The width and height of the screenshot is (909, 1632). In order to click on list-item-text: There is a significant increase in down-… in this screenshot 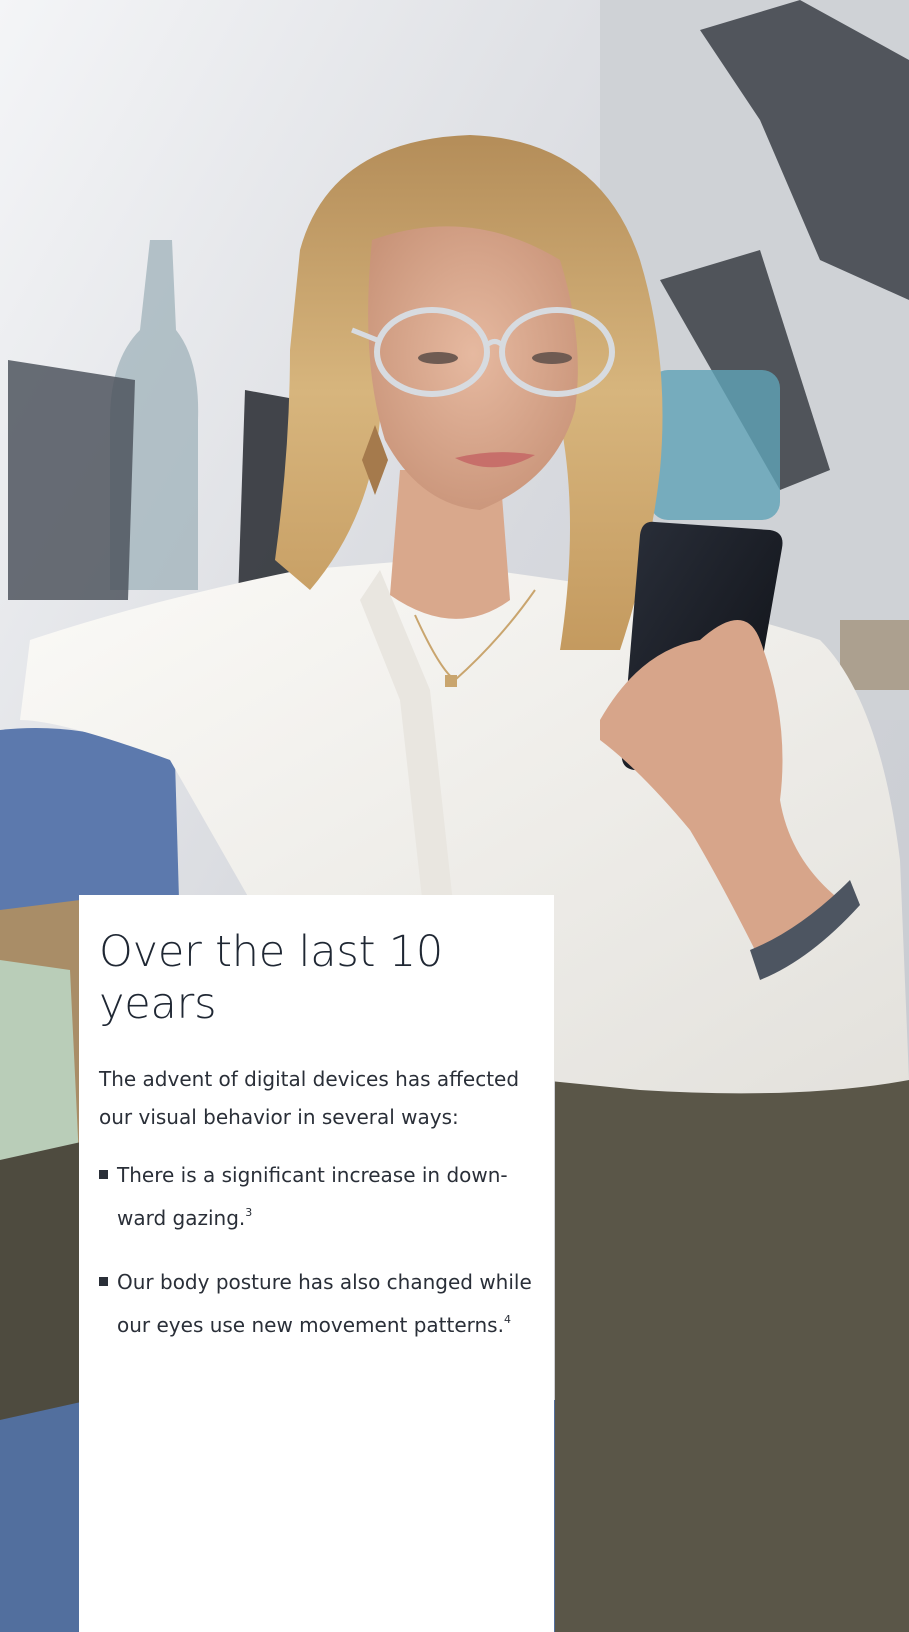, I will do `click(312, 1197)`.